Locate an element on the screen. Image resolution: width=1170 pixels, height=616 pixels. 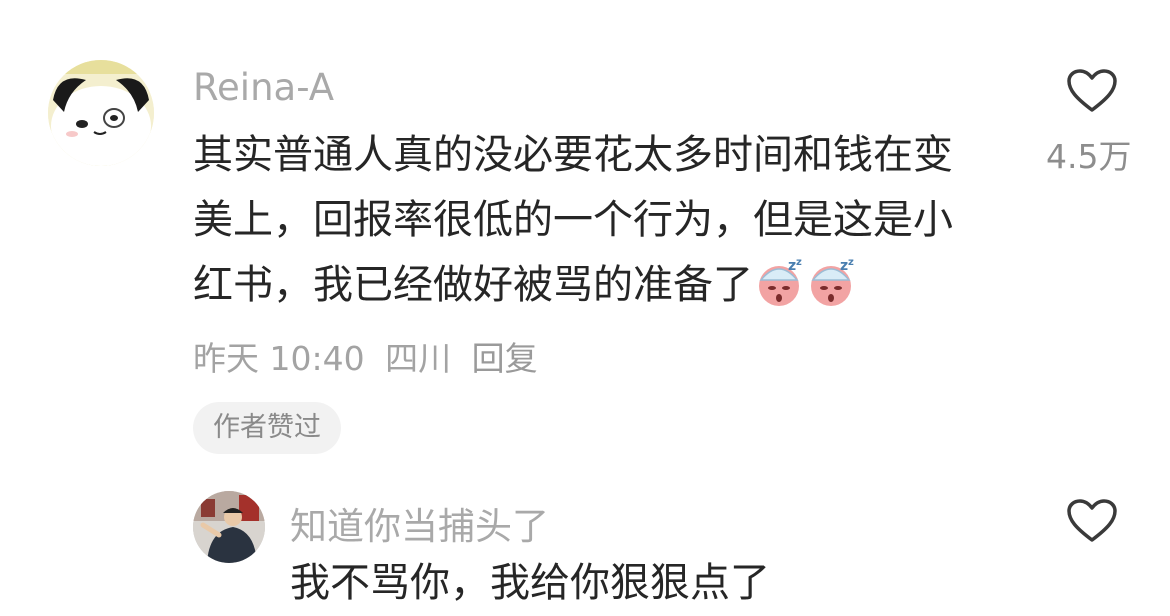
reply-avatar is located at coordinates (229, 527).